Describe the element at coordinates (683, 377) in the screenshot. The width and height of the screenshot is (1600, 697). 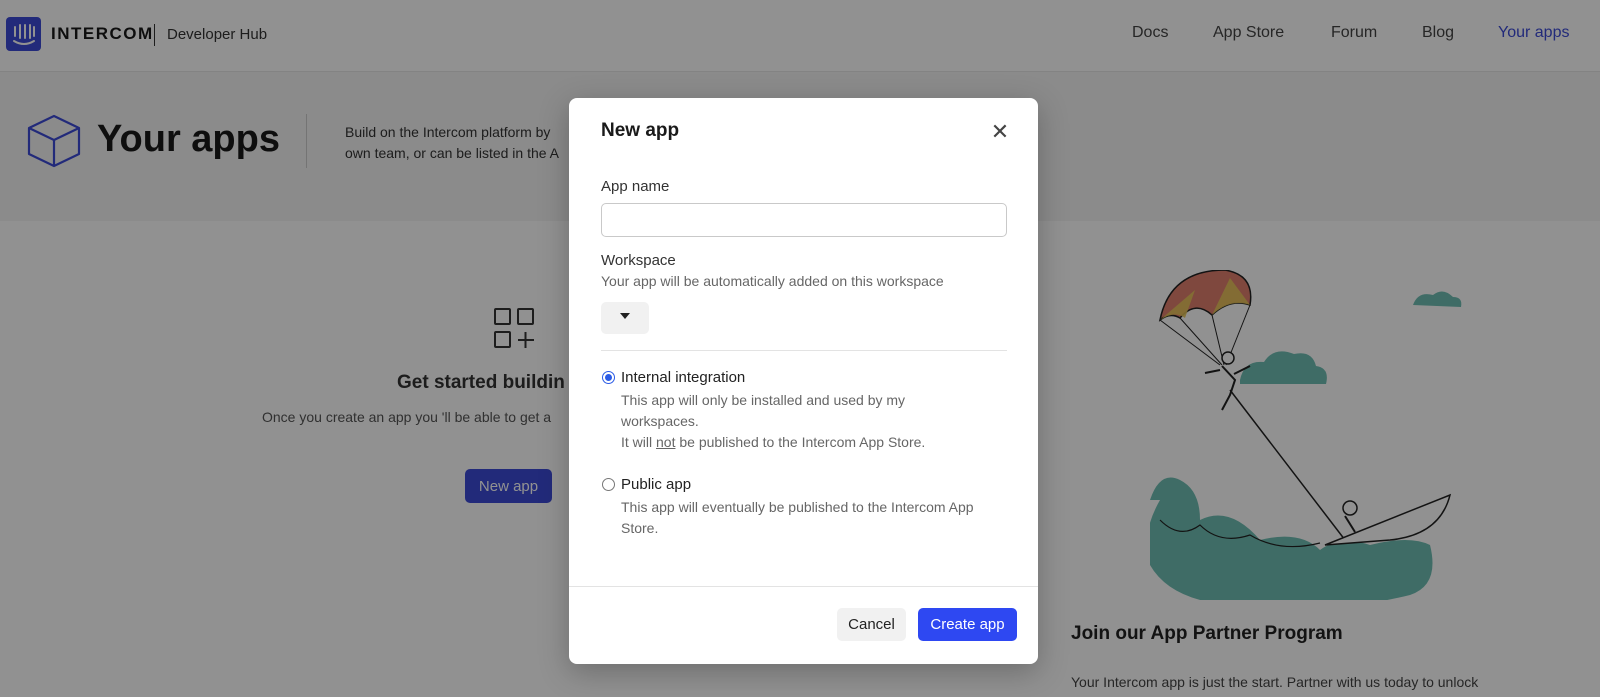
I see `internal-integration-label: Internal integration` at that location.